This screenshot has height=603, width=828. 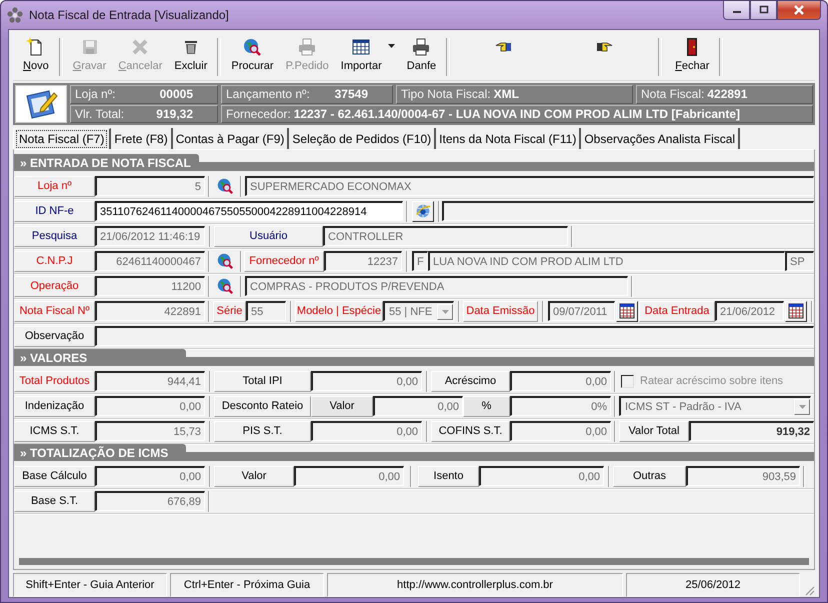 What do you see at coordinates (749, 311) in the screenshot?
I see `text-field: 21/06/2012` at bounding box center [749, 311].